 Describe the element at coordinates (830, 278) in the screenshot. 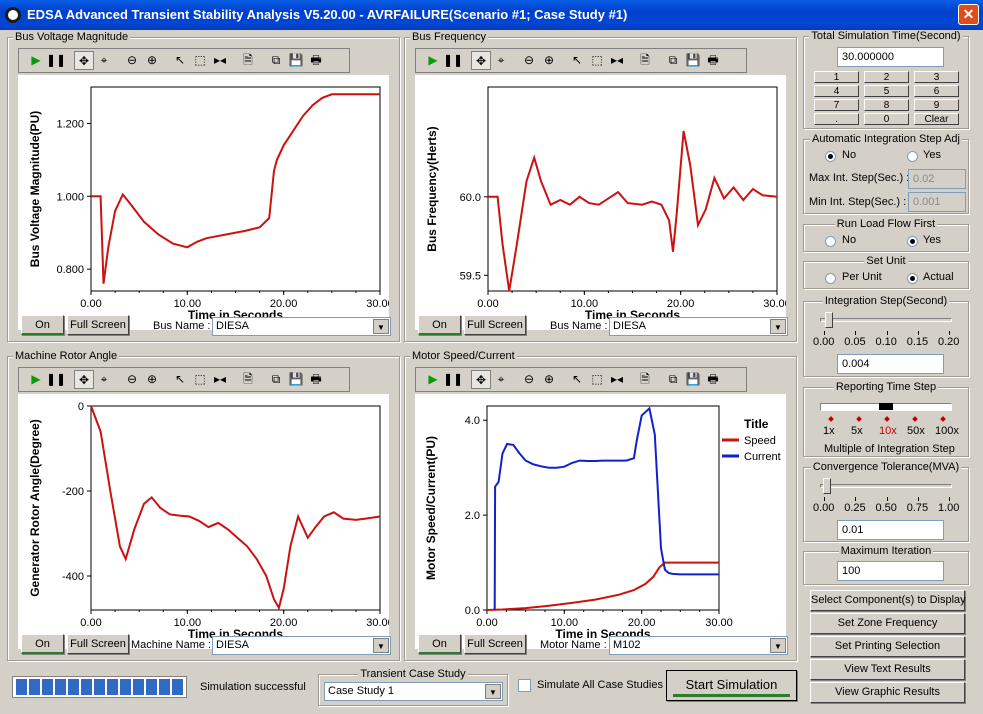

I see `per-unit-radio` at that location.